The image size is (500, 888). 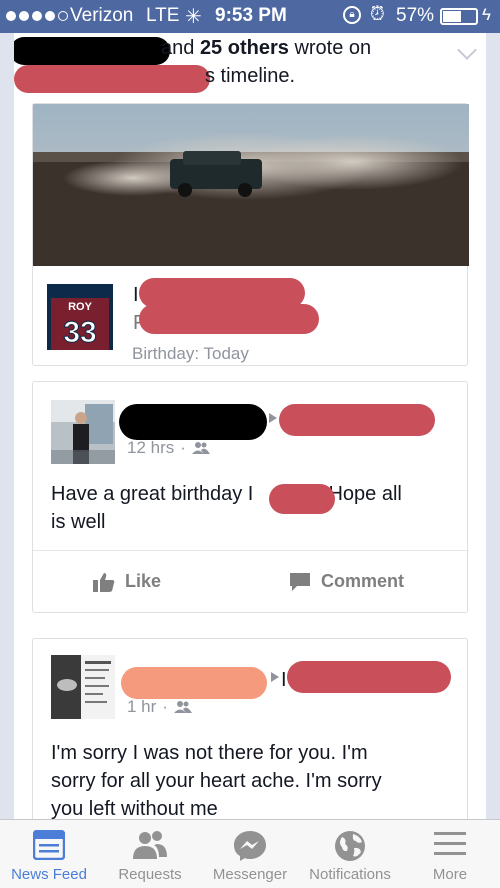 What do you see at coordinates (80, 307) in the screenshot?
I see `jersey-name: ROY` at bounding box center [80, 307].